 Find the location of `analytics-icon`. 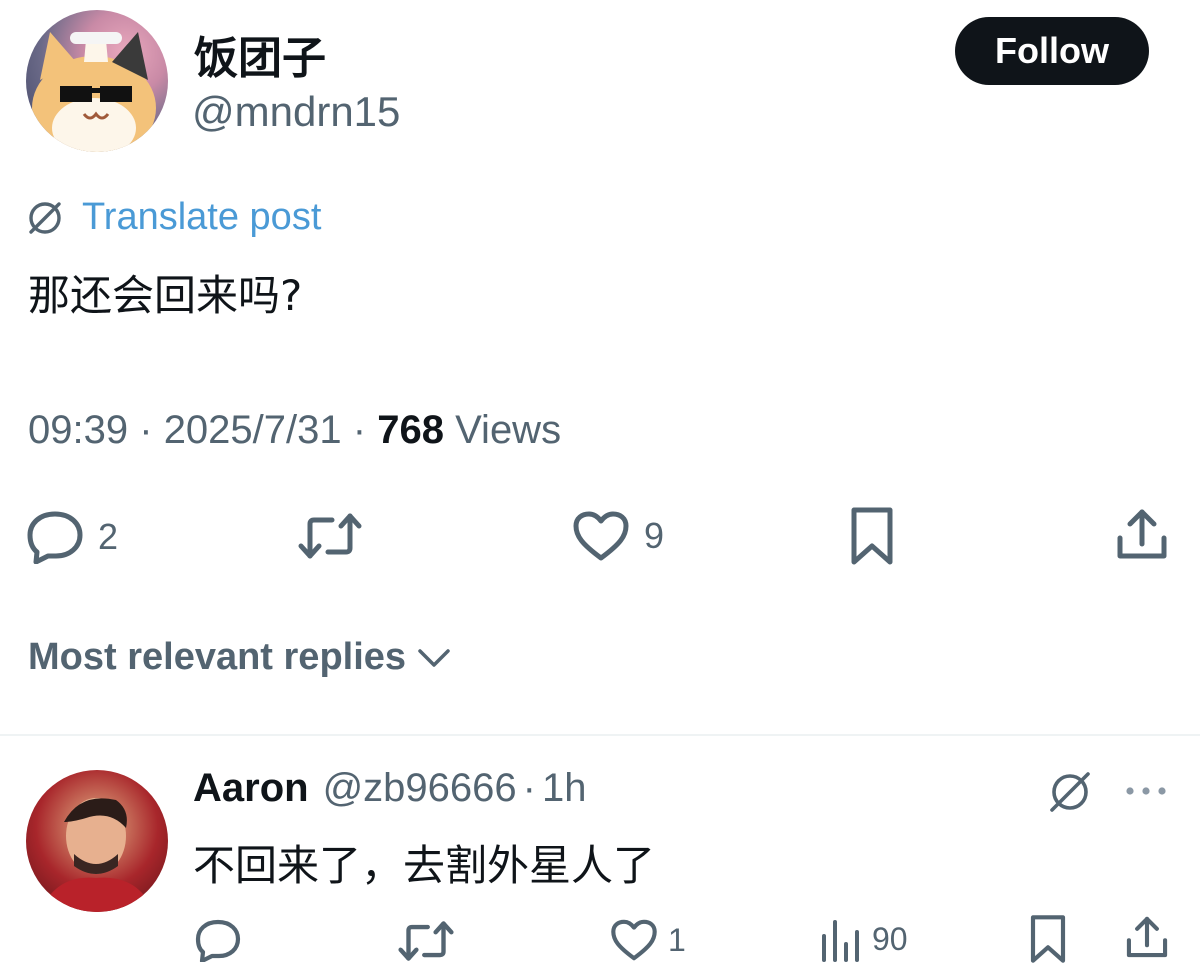

analytics-icon is located at coordinates (840, 941).